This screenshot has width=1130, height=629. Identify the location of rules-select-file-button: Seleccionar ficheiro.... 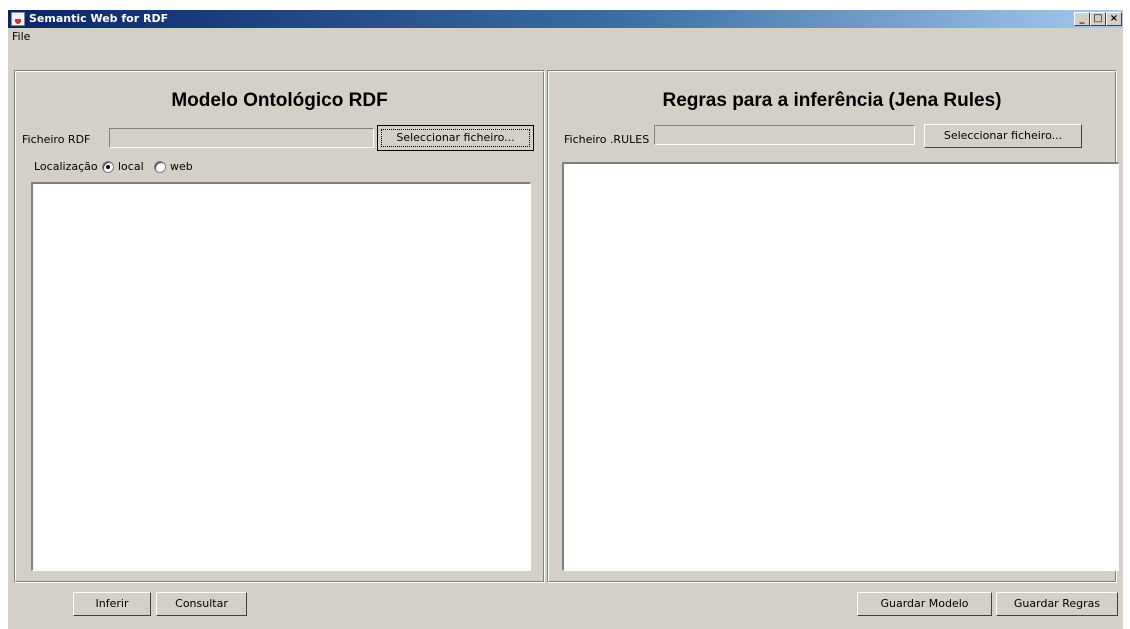
(1003, 136).